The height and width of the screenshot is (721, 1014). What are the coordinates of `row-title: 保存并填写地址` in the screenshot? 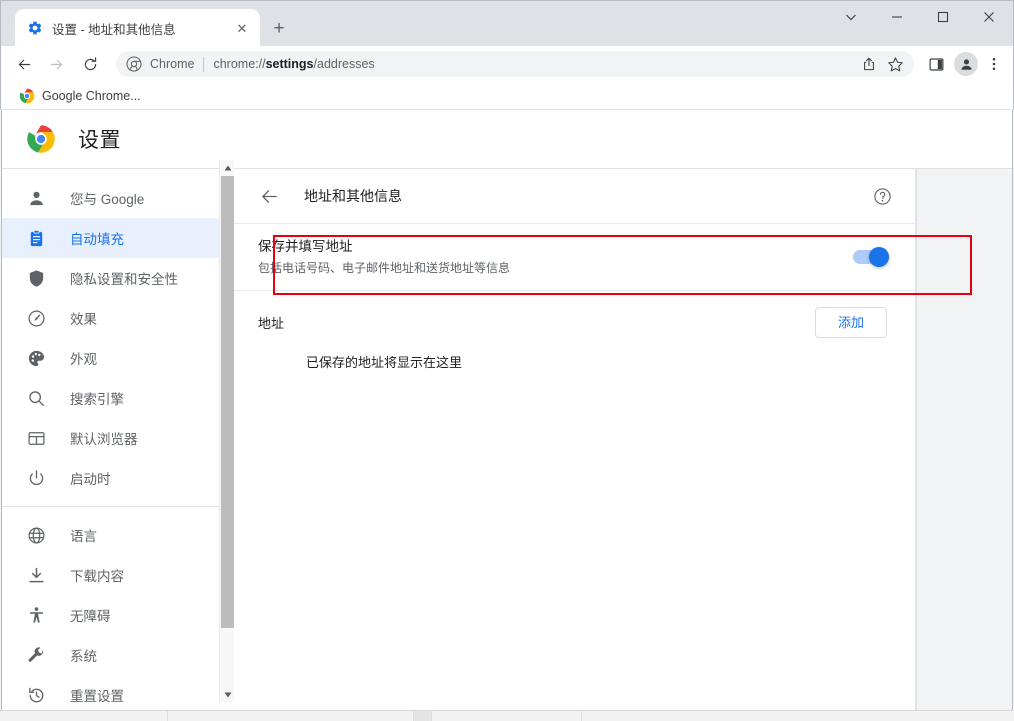 It's located at (305, 247).